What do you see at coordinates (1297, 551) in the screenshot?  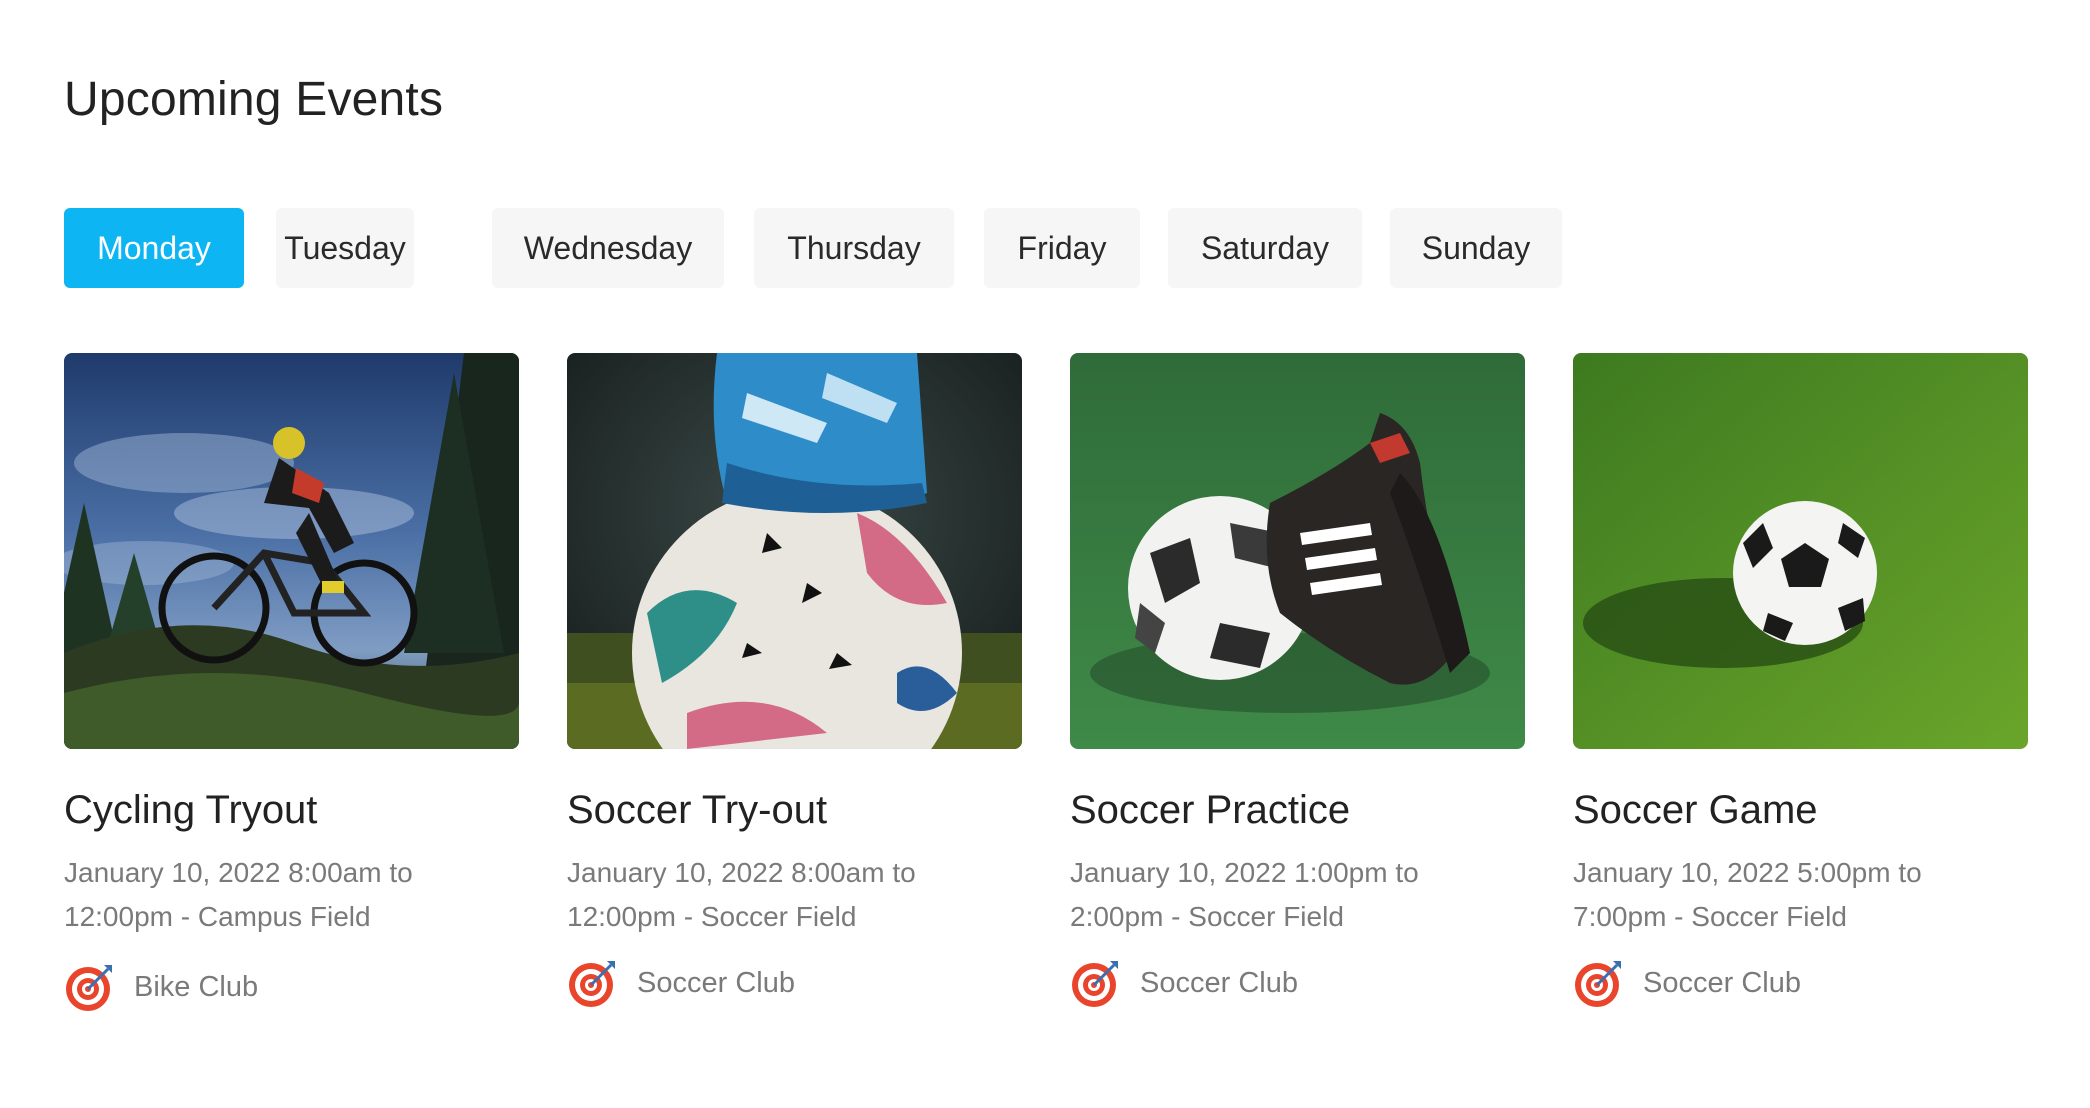 I see `ball-and-cleats-on-grass-photo` at bounding box center [1297, 551].